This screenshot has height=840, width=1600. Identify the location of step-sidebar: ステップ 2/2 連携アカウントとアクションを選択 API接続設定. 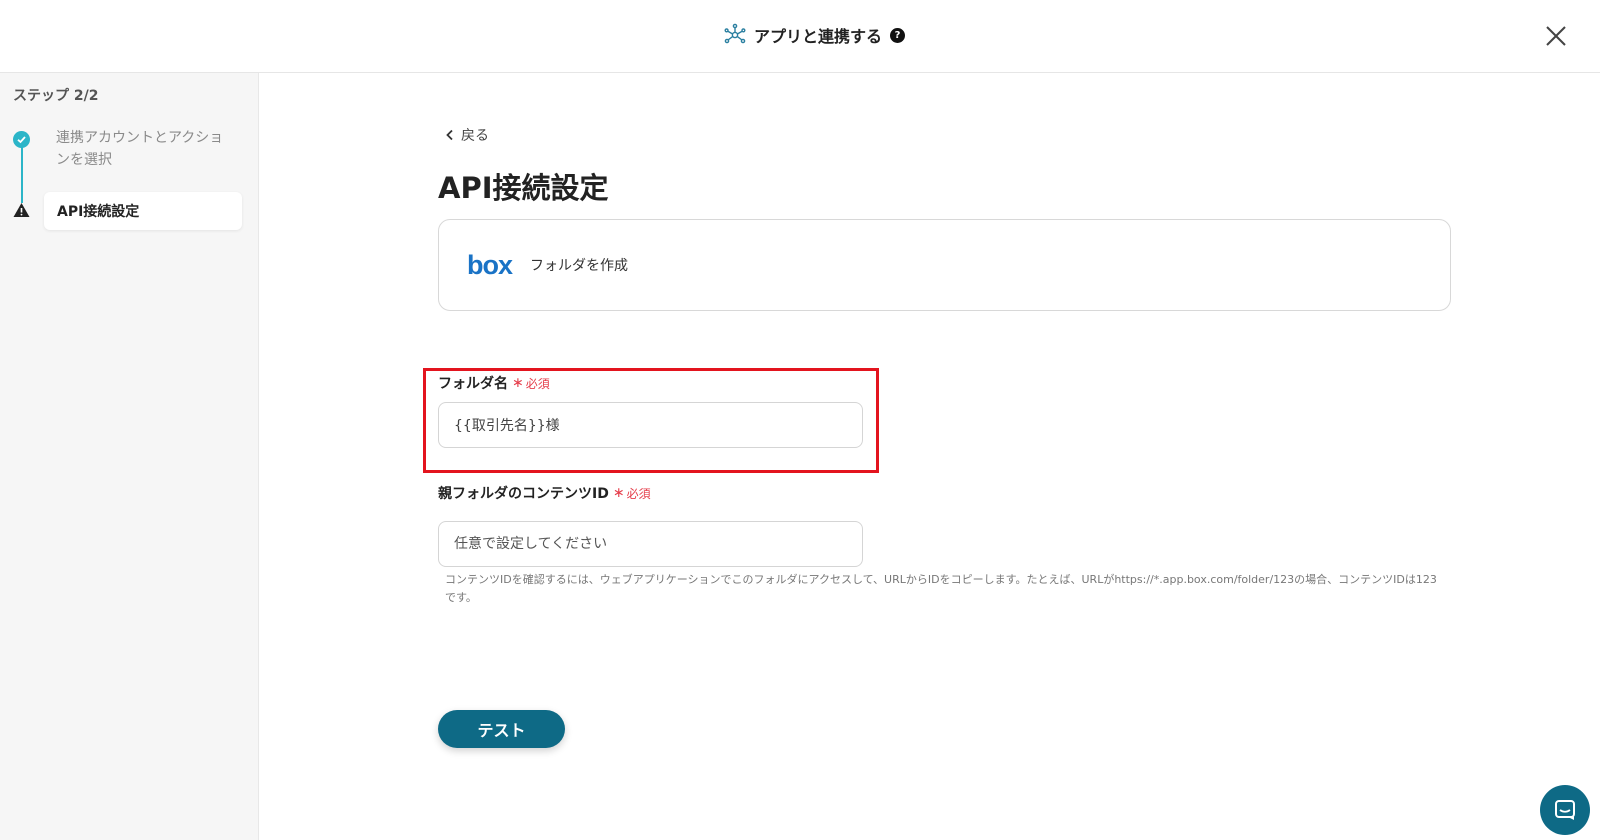
(129, 456).